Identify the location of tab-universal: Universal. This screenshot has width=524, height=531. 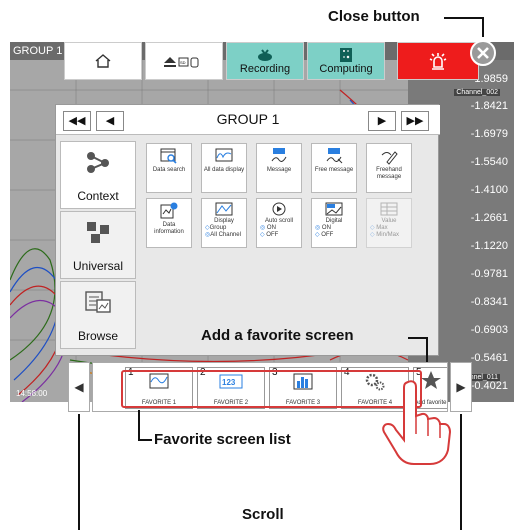
(98, 245).